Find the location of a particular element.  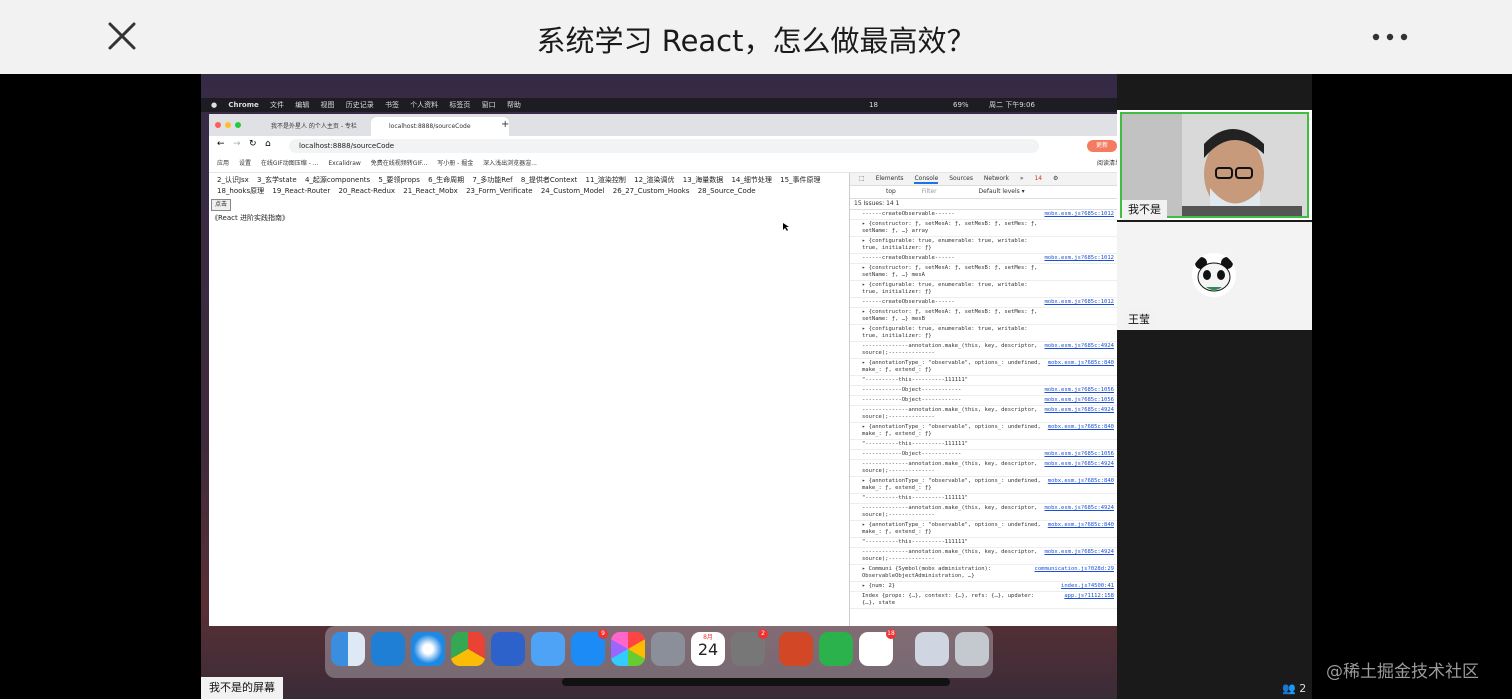

tab-console: Console is located at coordinates (926, 179).